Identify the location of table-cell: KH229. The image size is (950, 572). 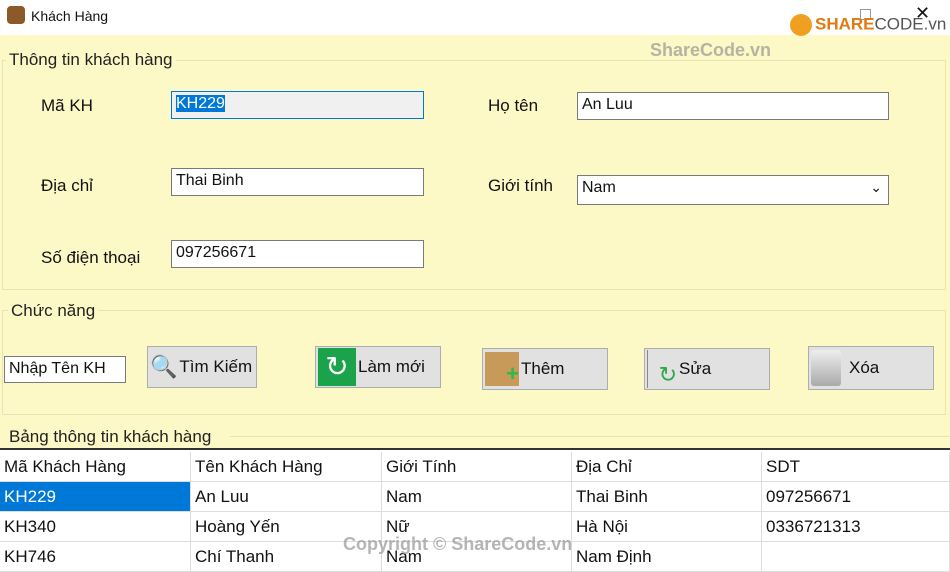
(95, 497).